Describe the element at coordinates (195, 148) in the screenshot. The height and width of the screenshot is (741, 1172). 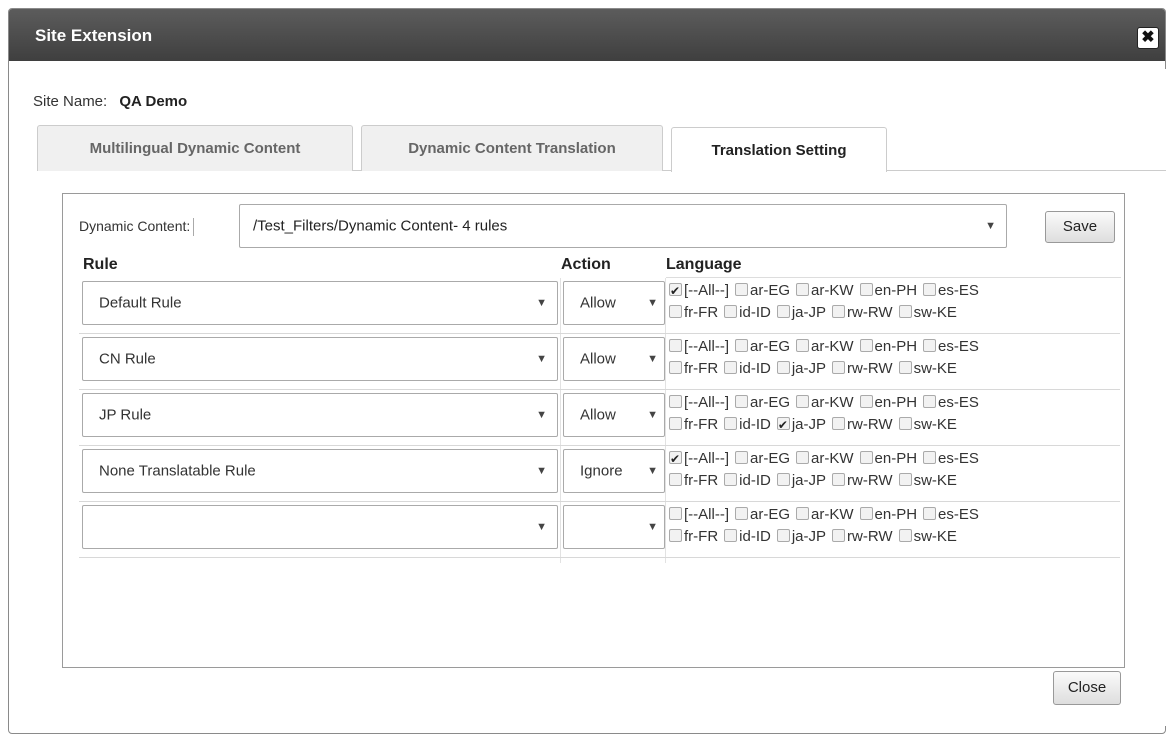
I see `tab-multilingual-dynamic-content: Multilingual Dynamic Content` at that location.